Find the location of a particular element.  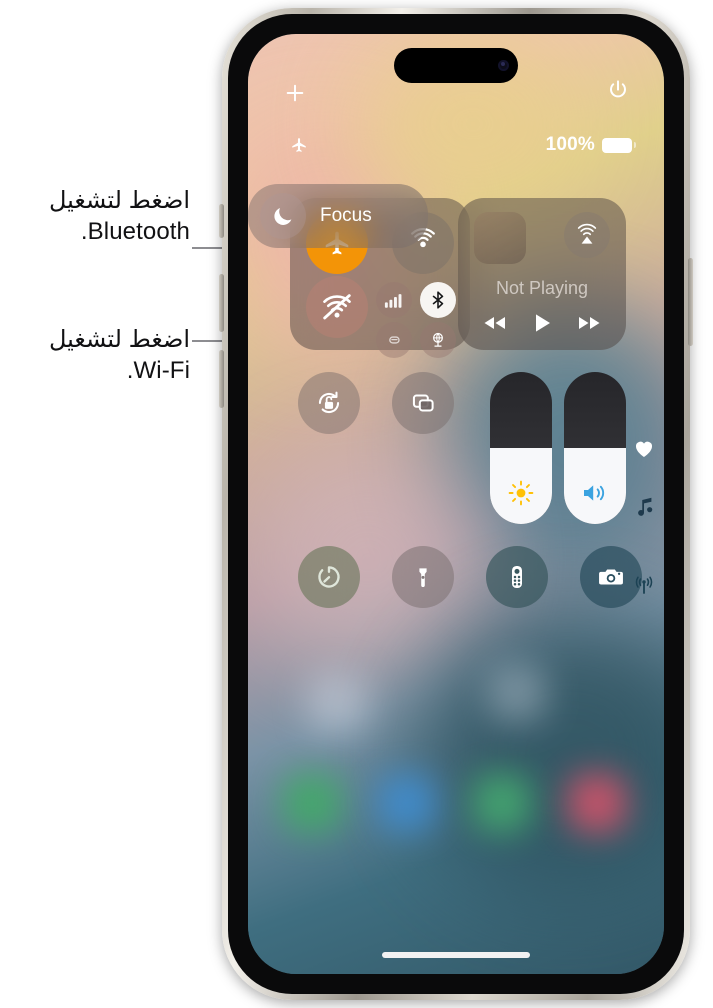

moon-icon is located at coordinates (283, 216).